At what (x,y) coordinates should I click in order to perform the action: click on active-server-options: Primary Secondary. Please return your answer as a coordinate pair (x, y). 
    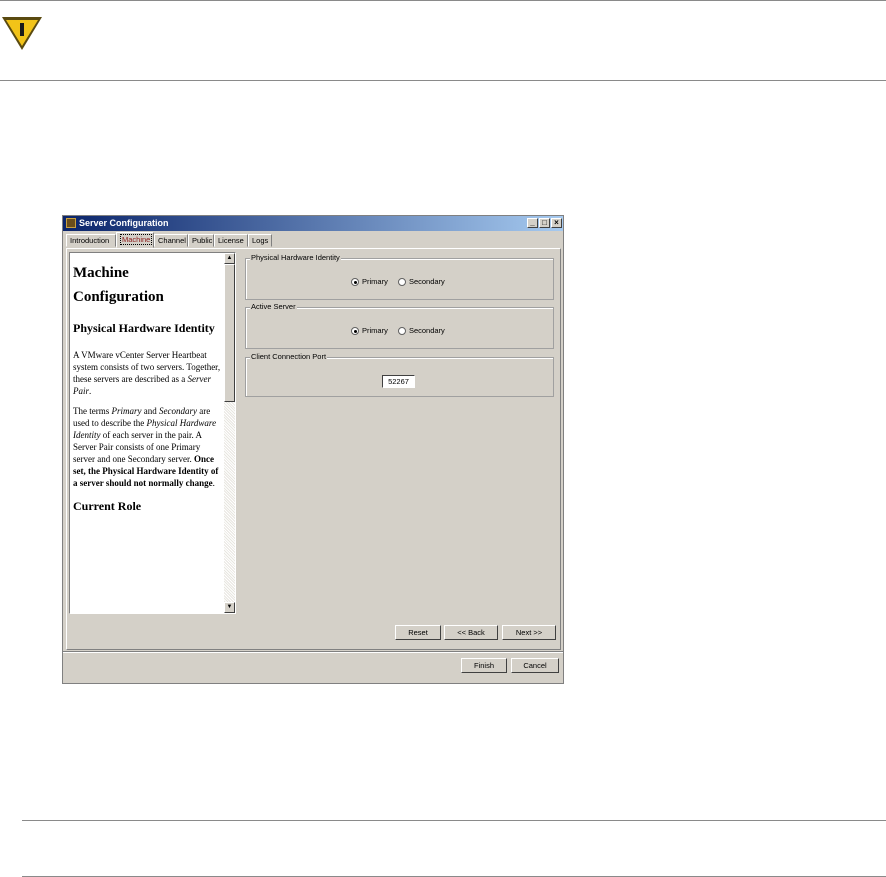
    Looking at the image, I should click on (402, 331).